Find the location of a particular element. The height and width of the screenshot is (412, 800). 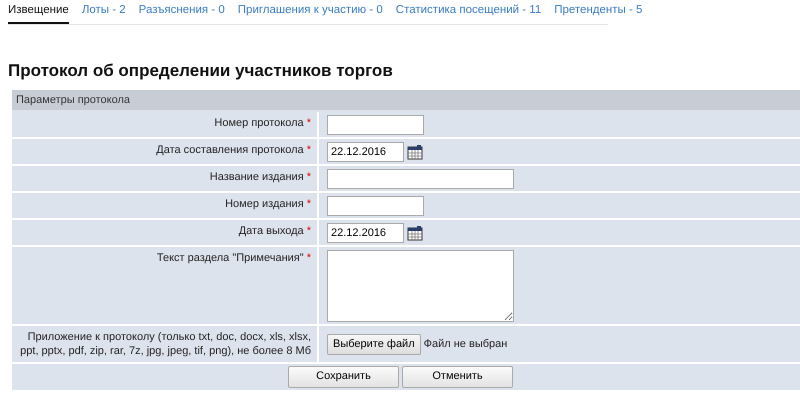

save-button: Сохранить is located at coordinates (343, 377).